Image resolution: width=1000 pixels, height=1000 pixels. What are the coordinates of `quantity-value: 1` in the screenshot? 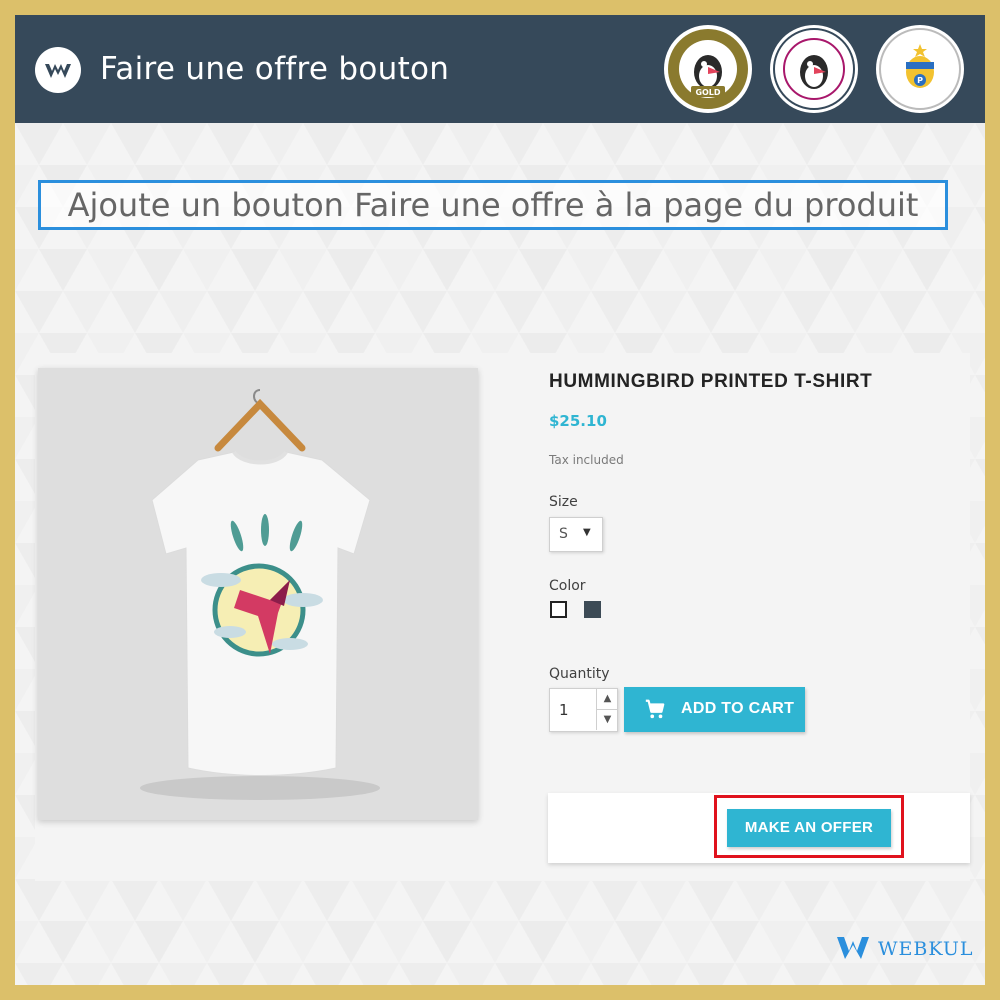 It's located at (564, 710).